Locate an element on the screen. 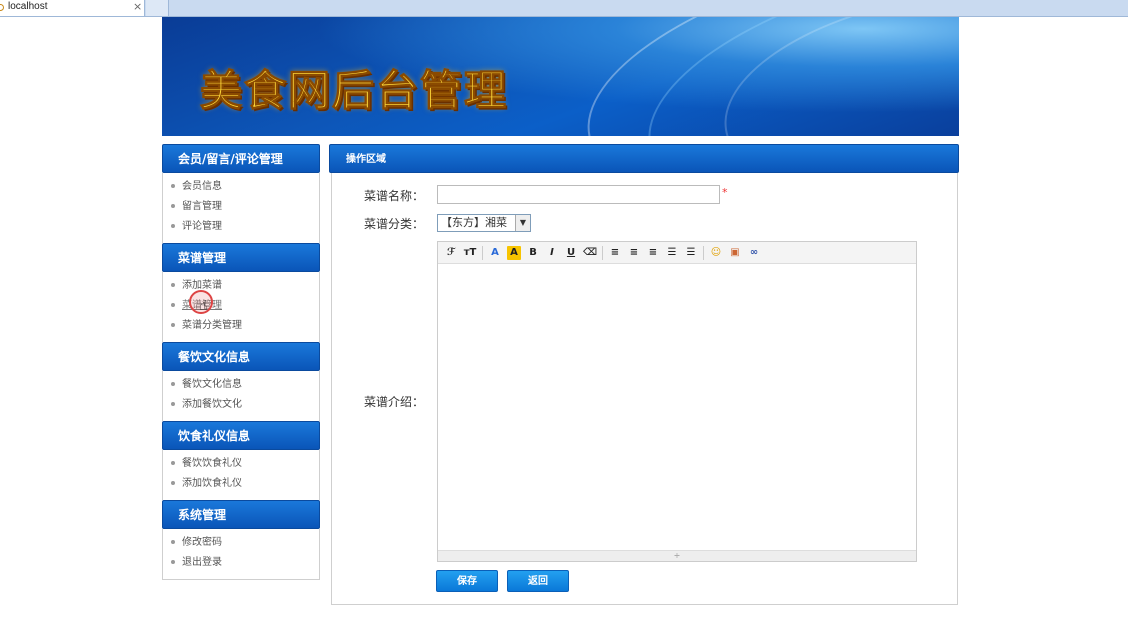 The width and height of the screenshot is (1128, 636). sidebar-item-culture-info: 餐饮文化信息 is located at coordinates (241, 385).